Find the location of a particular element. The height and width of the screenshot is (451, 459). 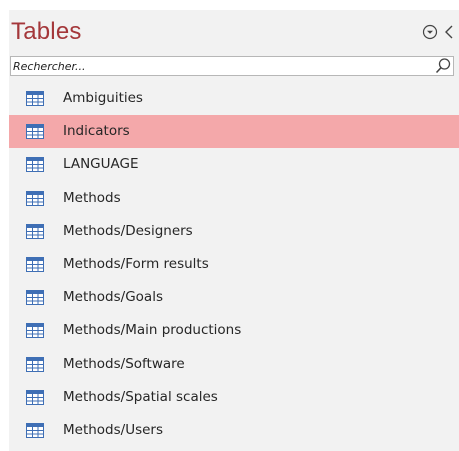

table-item-label: Methods/Spatial scales is located at coordinates (140, 396).